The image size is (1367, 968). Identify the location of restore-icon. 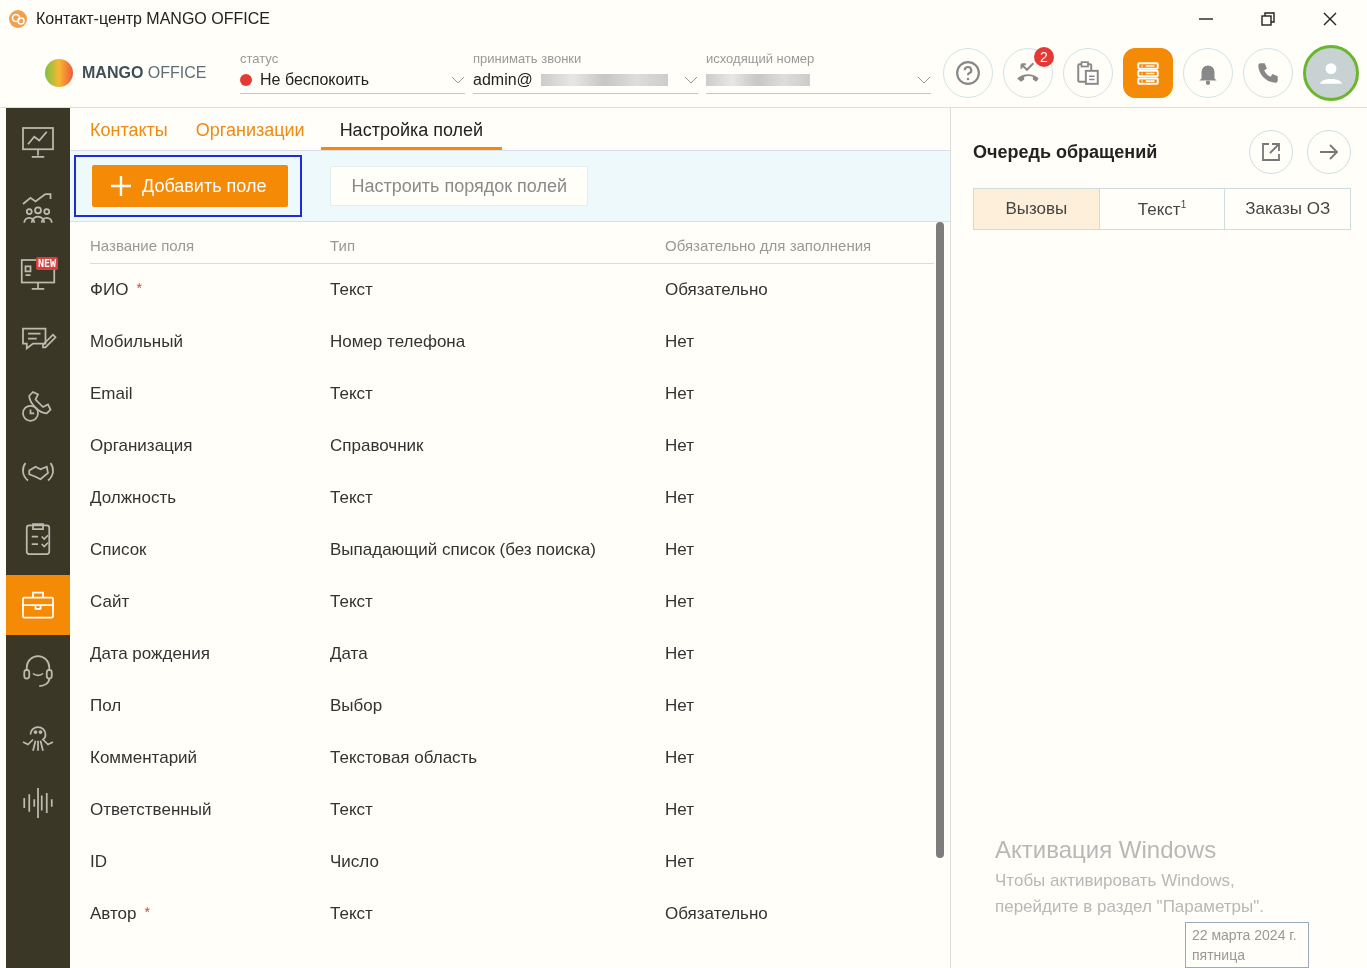
(1268, 19).